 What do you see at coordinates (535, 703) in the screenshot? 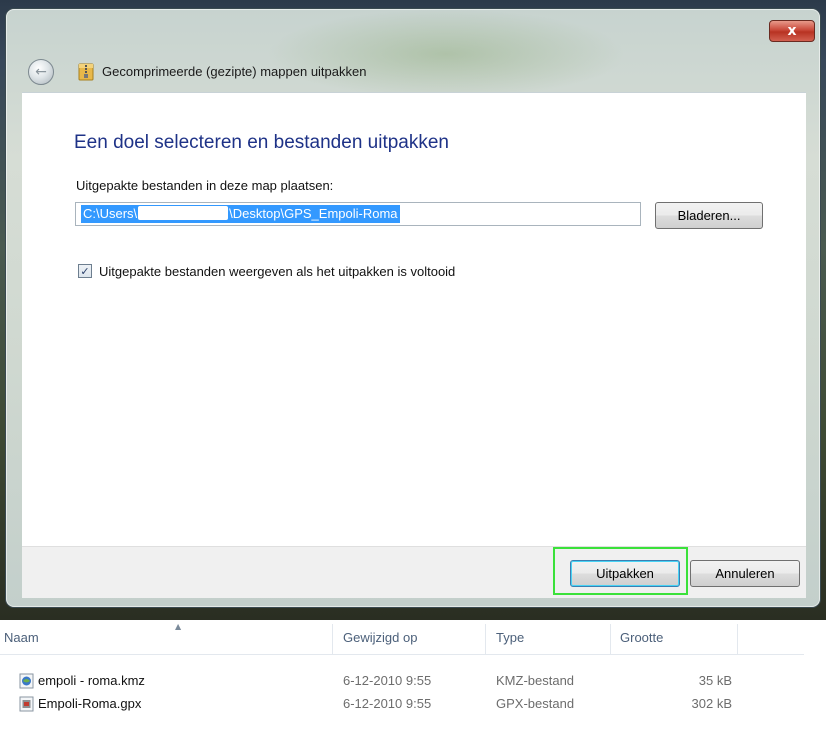
I see `file-type: GPX-bestand` at bounding box center [535, 703].